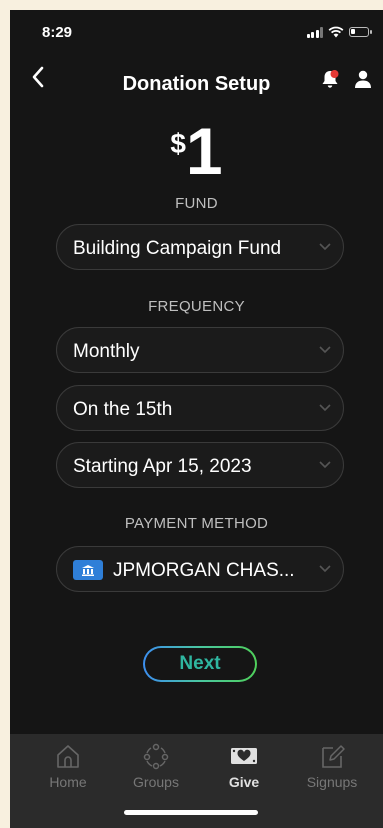 This screenshot has width=383, height=828. Describe the element at coordinates (156, 782) in the screenshot. I see `tab-groups-label: Groups` at that location.